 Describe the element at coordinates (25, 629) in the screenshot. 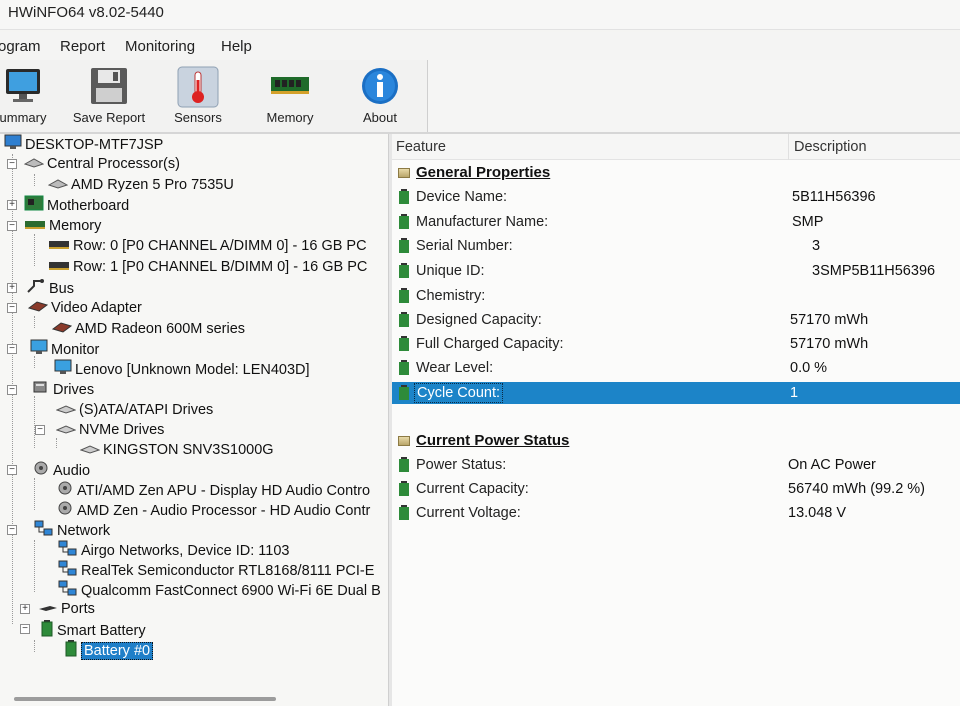

I see `collapse-smart-battery-toggle: −` at that location.